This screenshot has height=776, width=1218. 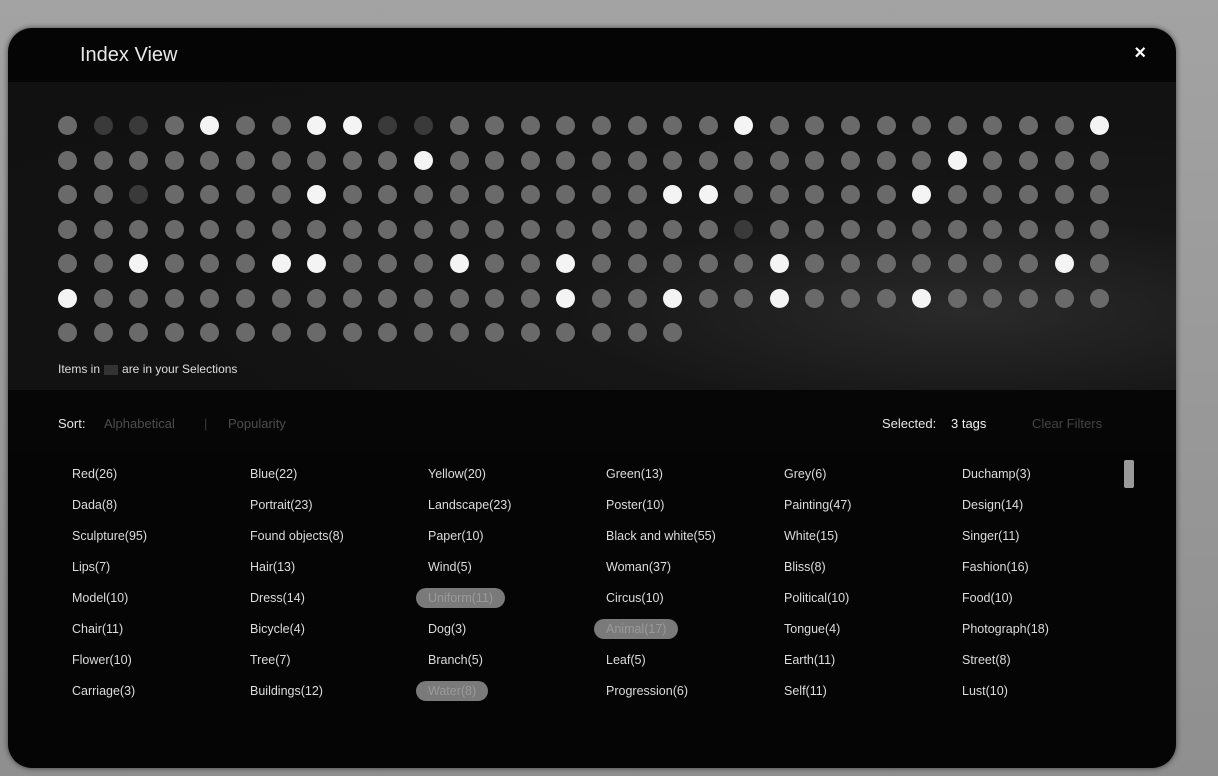 I want to click on scrollbar-thumb, so click(x=1129, y=474).